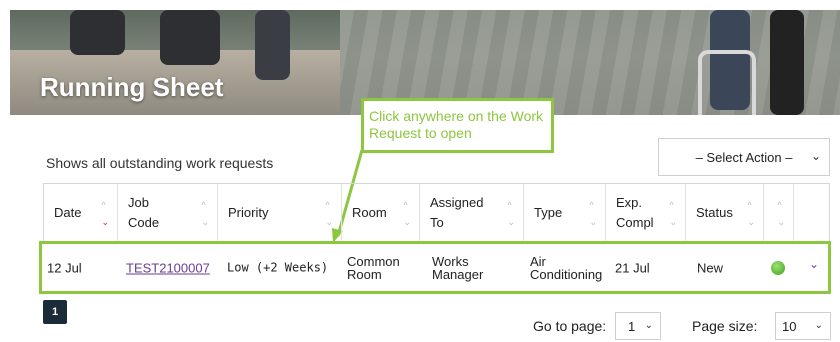 The height and width of the screenshot is (342, 840). What do you see at coordinates (132, 87) in the screenshot?
I see `page-title: Running Sheet` at bounding box center [132, 87].